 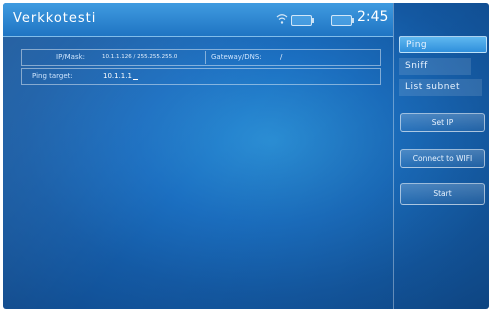 I want to click on clock: 2:45, so click(x=373, y=17).